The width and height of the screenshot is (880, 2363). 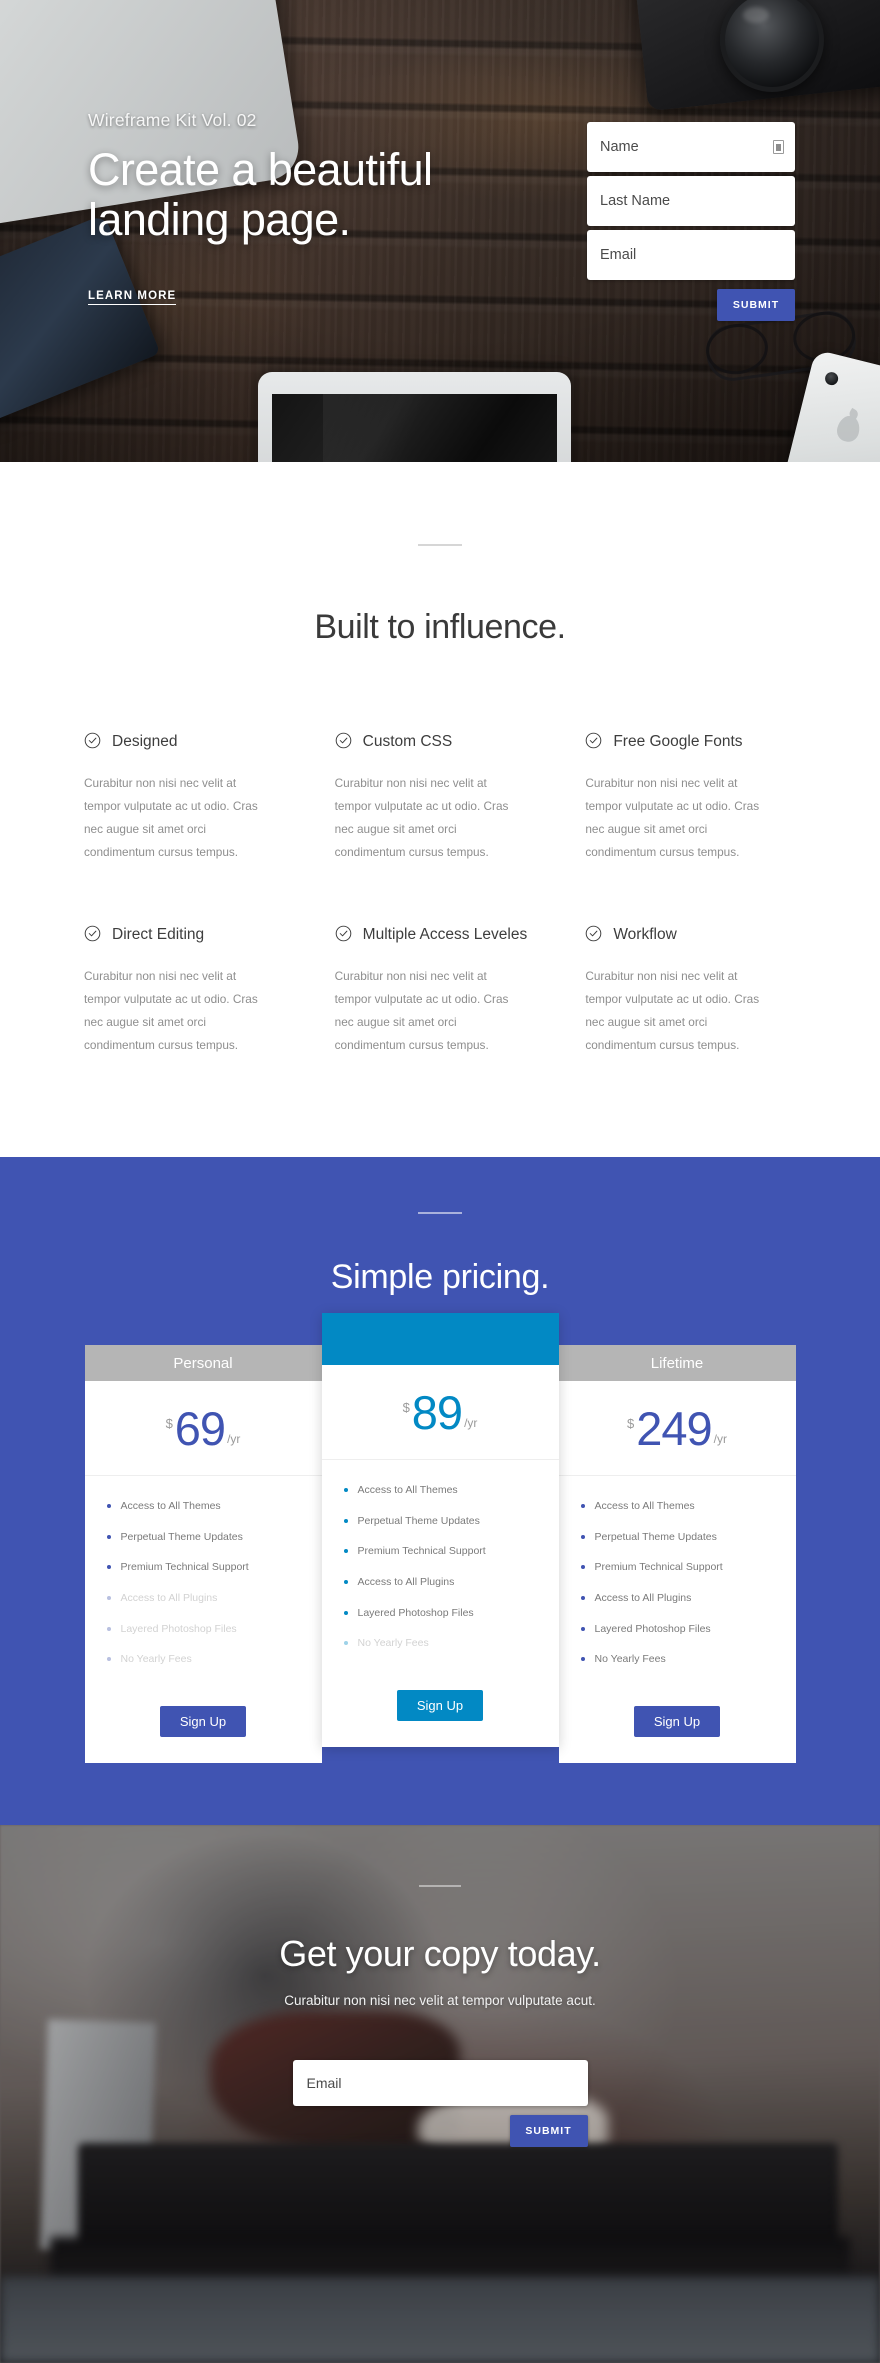 I want to click on email-field: Email, so click(x=691, y=255).